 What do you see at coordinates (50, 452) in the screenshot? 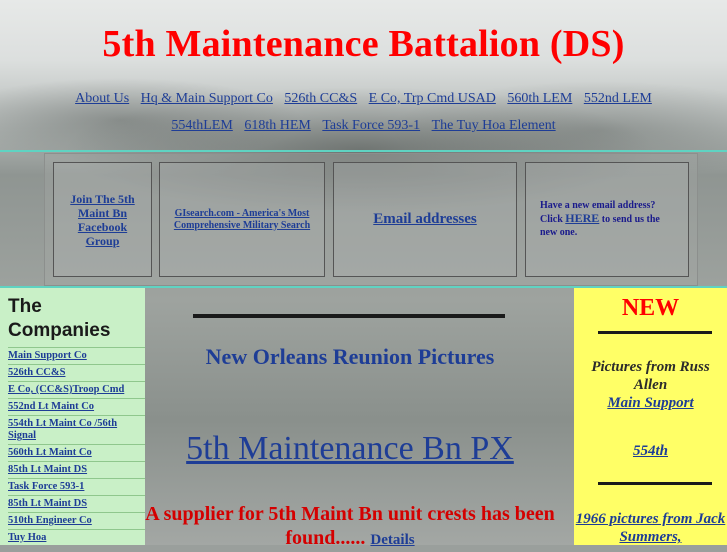
I see `company-link-560th: 560th Lt Maint Co` at bounding box center [50, 452].